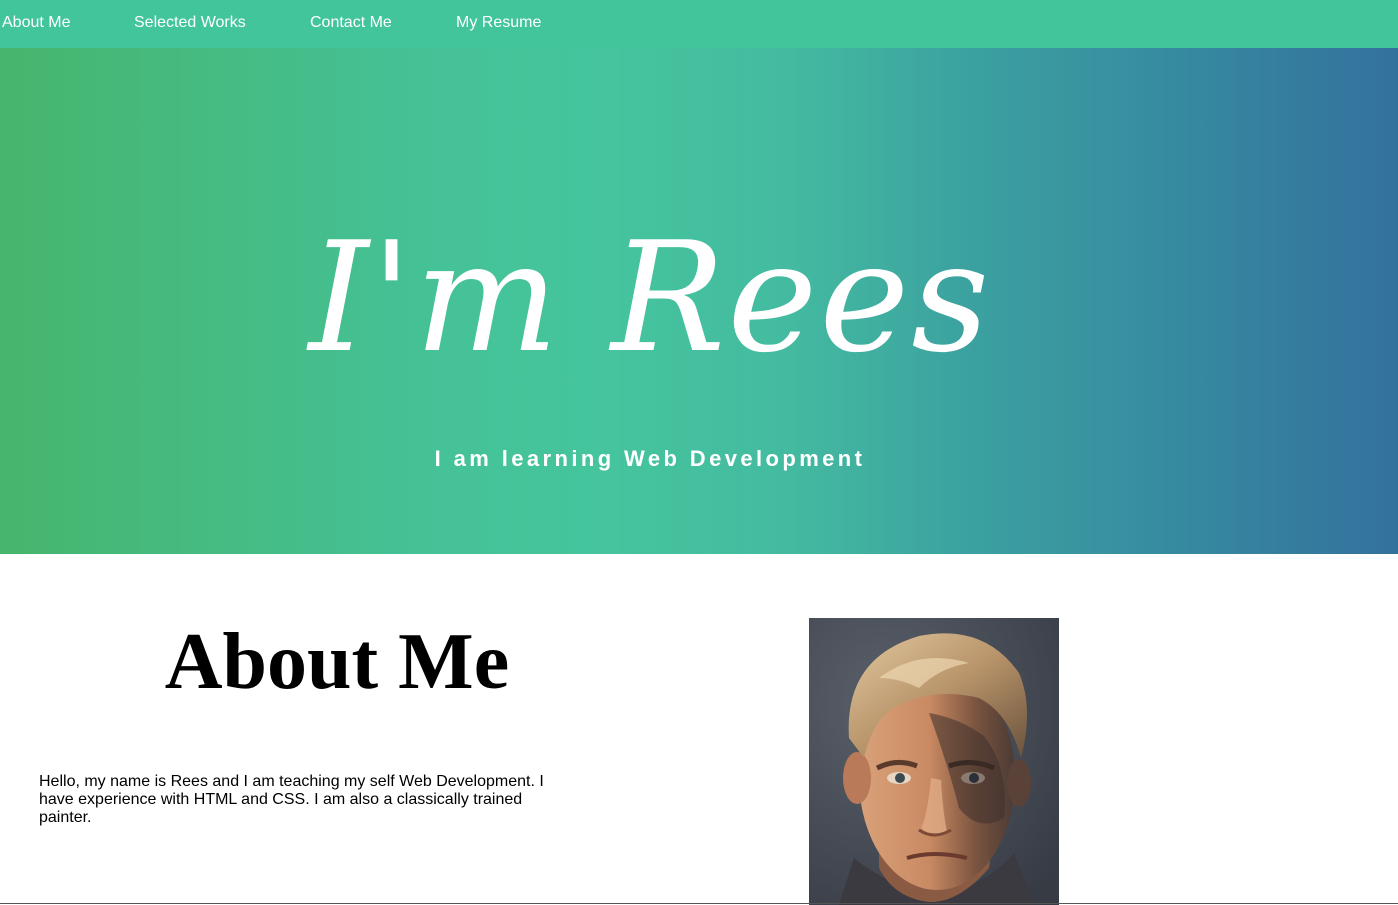 The width and height of the screenshot is (1398, 905). Describe the element at coordinates (699, 903) in the screenshot. I see `bottom-divider` at that location.